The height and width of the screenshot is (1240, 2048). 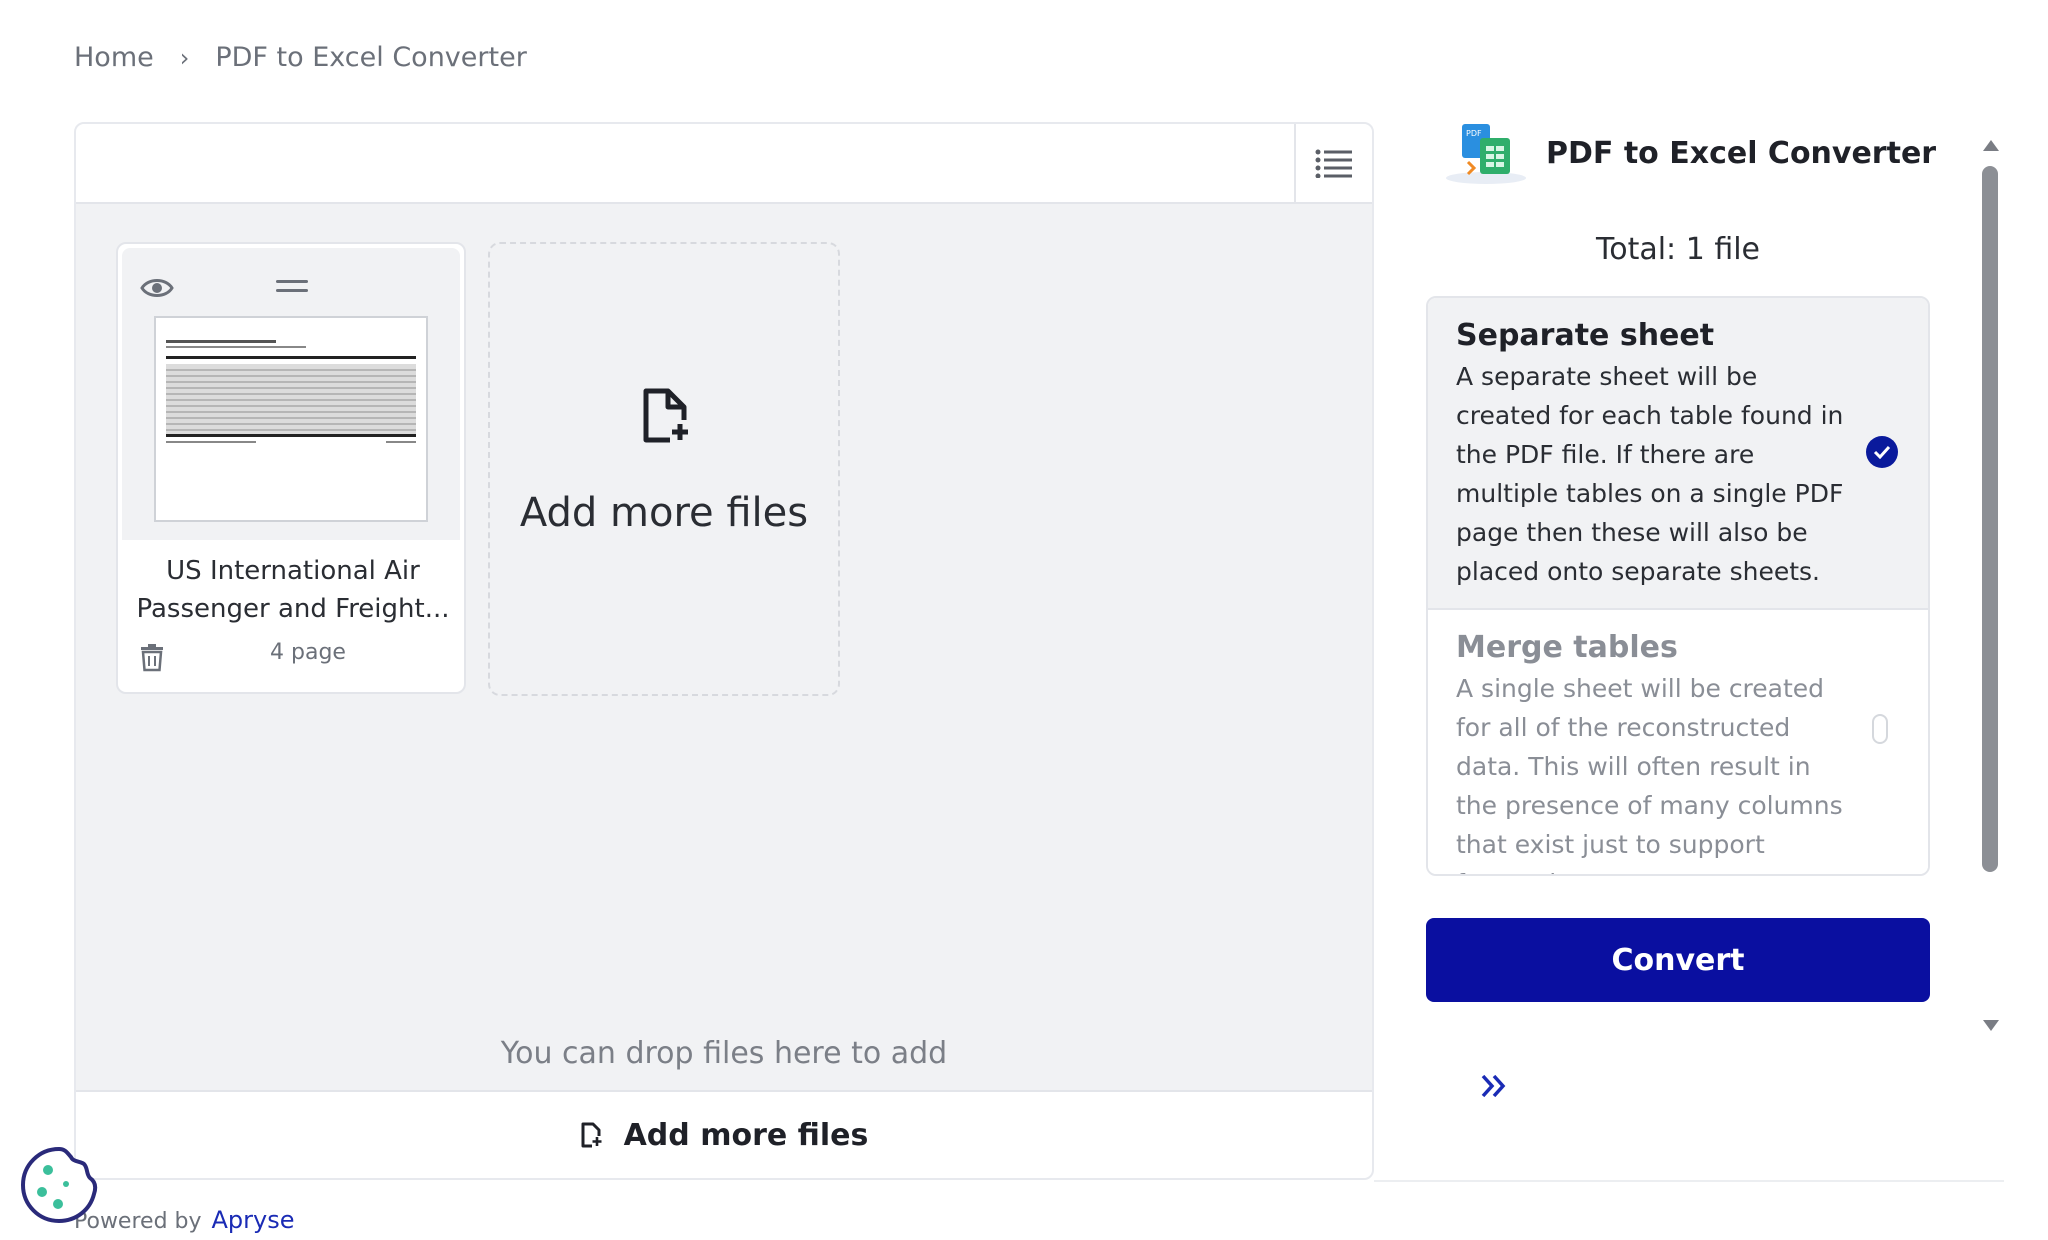 I want to click on file-name-line1: US International Air, so click(x=293, y=571).